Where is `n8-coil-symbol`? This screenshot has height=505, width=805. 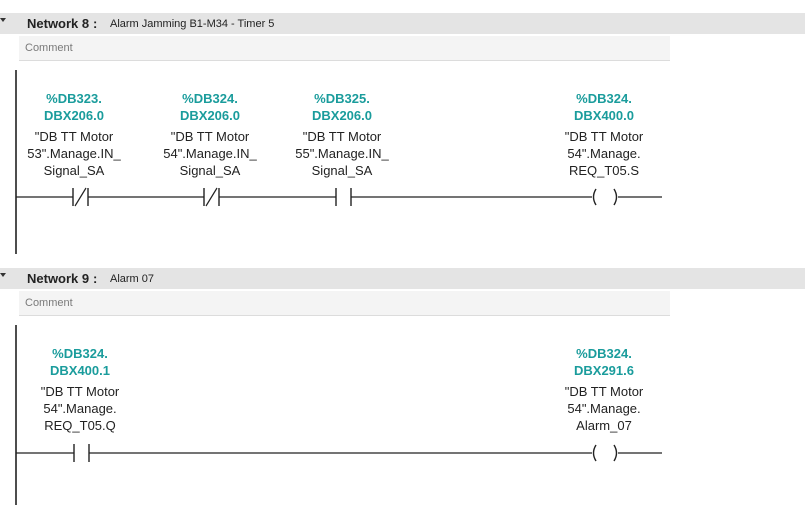 n8-coil-symbol is located at coordinates (605, 197).